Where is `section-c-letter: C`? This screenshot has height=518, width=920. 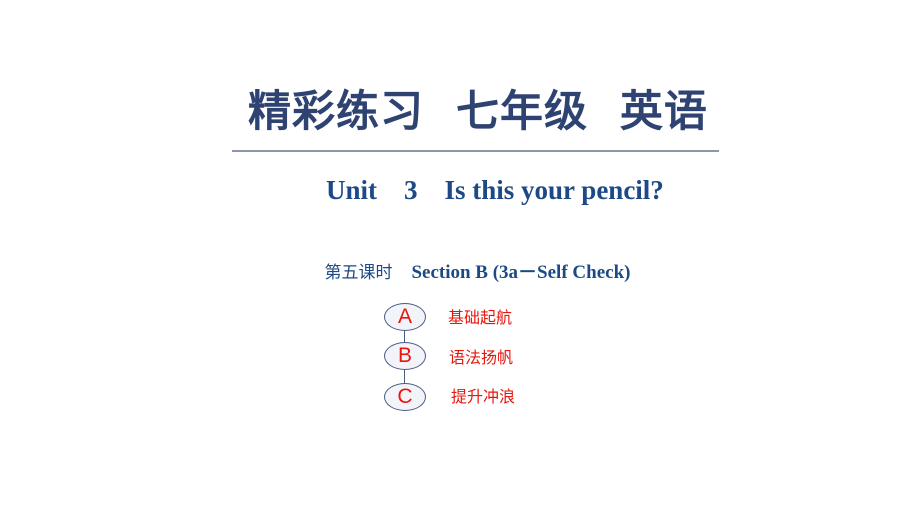 section-c-letter: C is located at coordinates (405, 396).